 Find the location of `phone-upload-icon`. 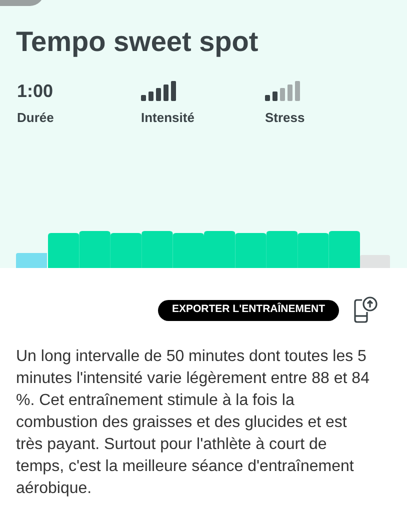

phone-upload-icon is located at coordinates (366, 310).